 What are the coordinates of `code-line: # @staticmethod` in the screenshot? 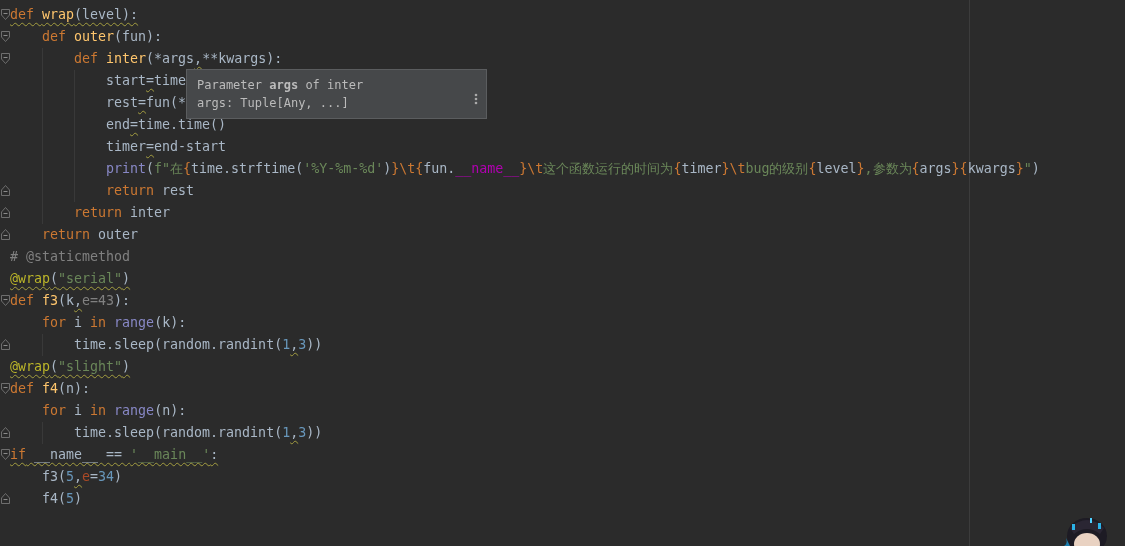 It's located at (70, 257).